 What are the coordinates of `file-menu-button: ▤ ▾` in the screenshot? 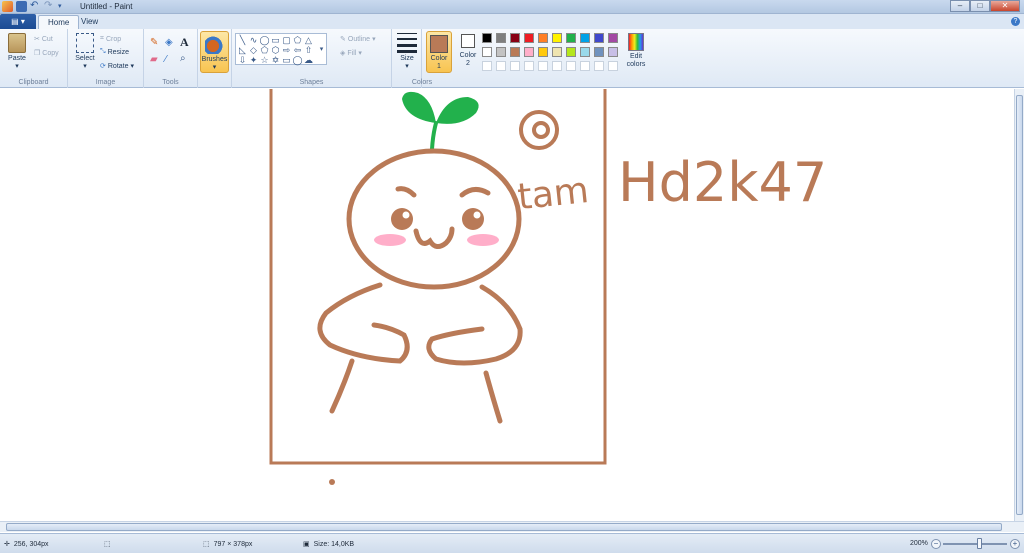 It's located at (18, 21).